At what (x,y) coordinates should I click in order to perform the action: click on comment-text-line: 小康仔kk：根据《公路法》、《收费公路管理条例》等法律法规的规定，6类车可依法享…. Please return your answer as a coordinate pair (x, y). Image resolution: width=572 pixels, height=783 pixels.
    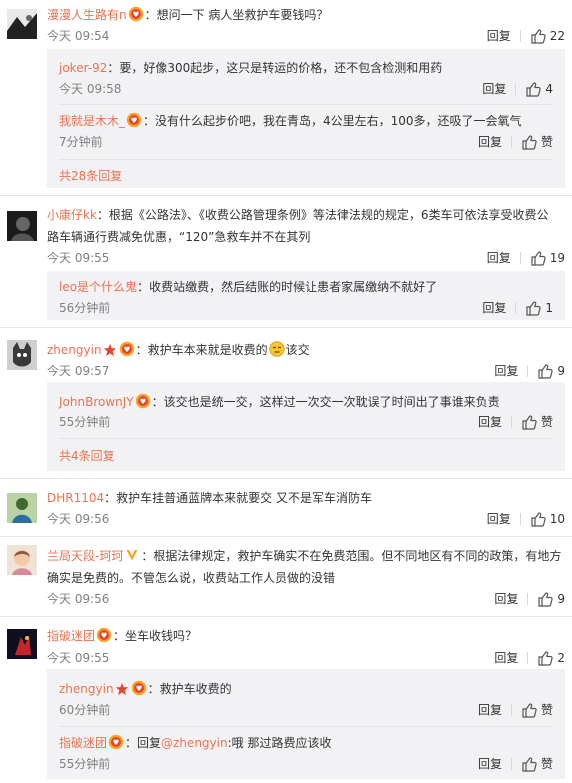
    Looking at the image, I should click on (303, 215).